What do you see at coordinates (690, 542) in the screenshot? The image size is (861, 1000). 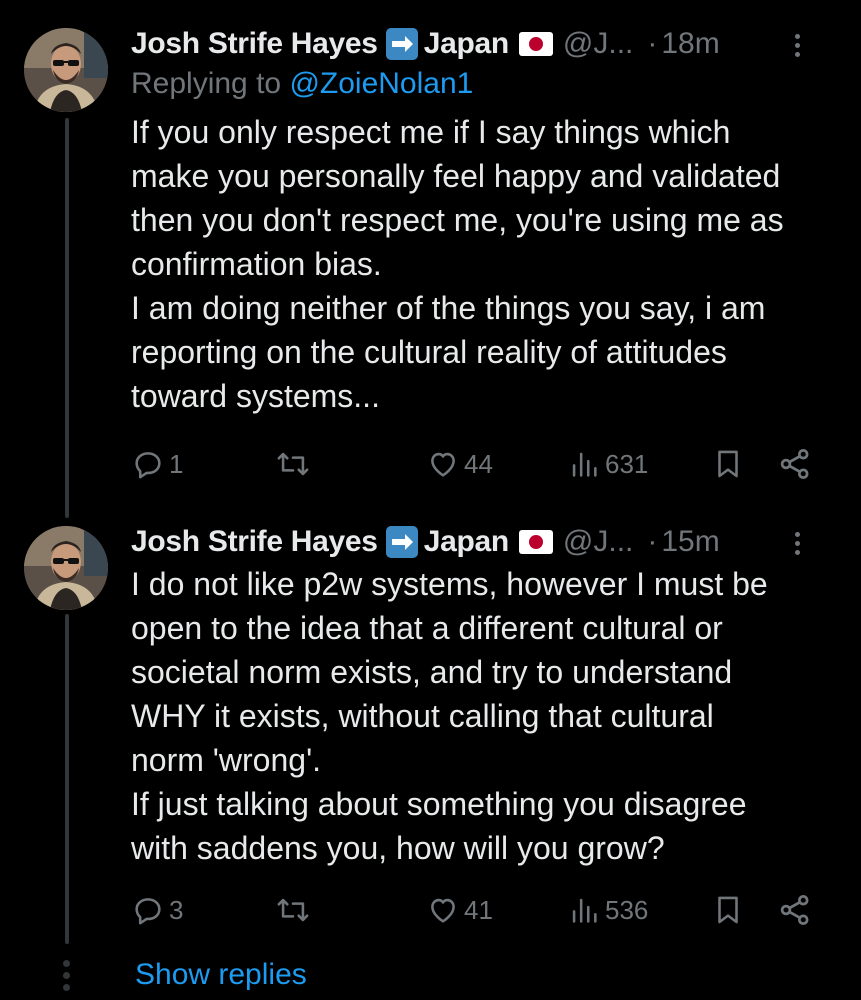 I see `timestamp: 15m` at bounding box center [690, 542].